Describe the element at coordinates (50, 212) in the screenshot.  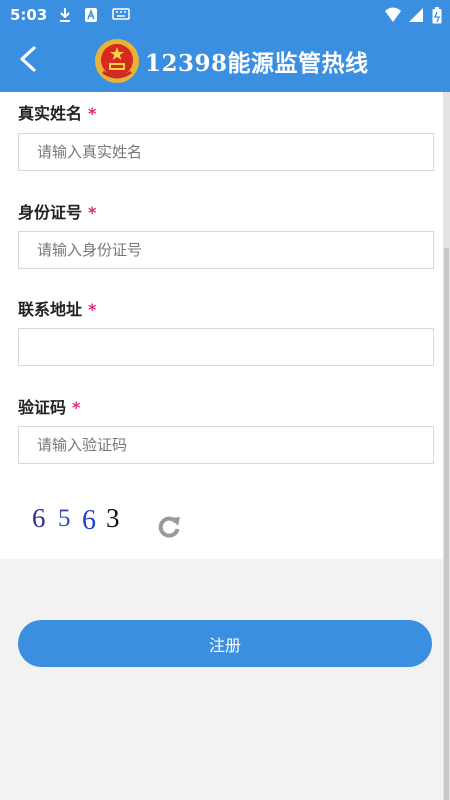
I see `id-label-text: 身份证号` at that location.